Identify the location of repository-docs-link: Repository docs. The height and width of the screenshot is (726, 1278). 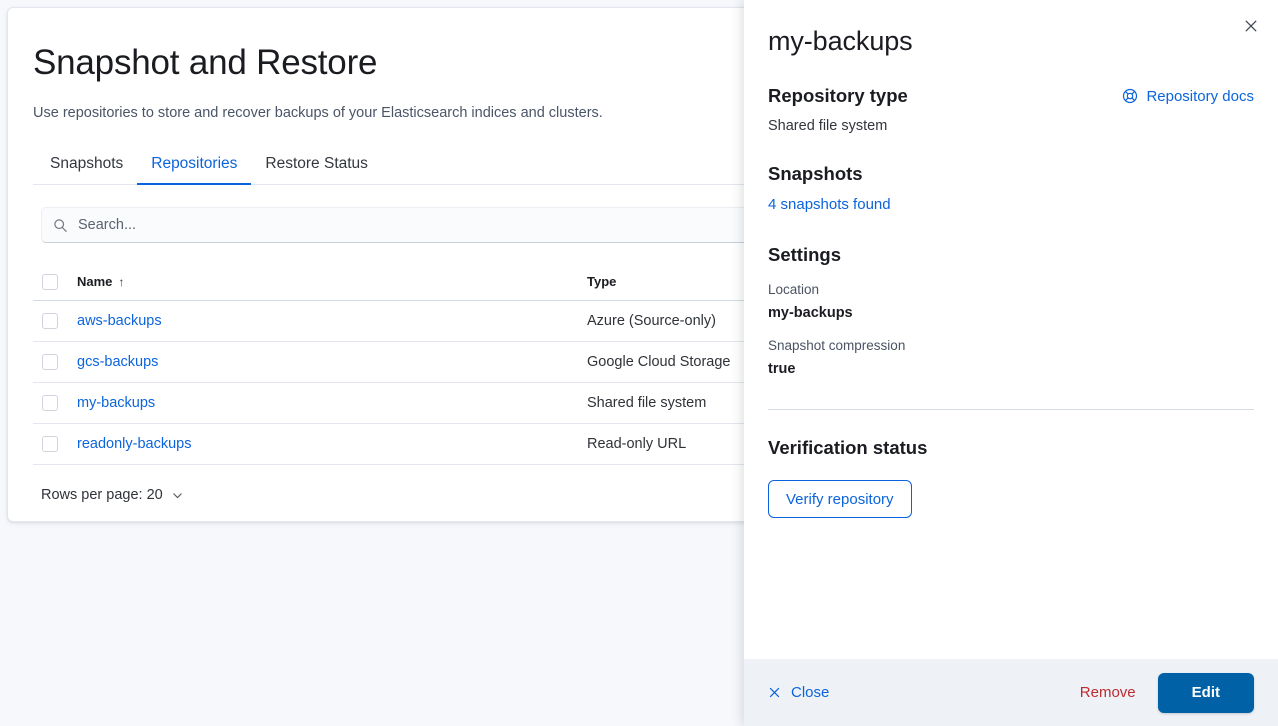
(1188, 96).